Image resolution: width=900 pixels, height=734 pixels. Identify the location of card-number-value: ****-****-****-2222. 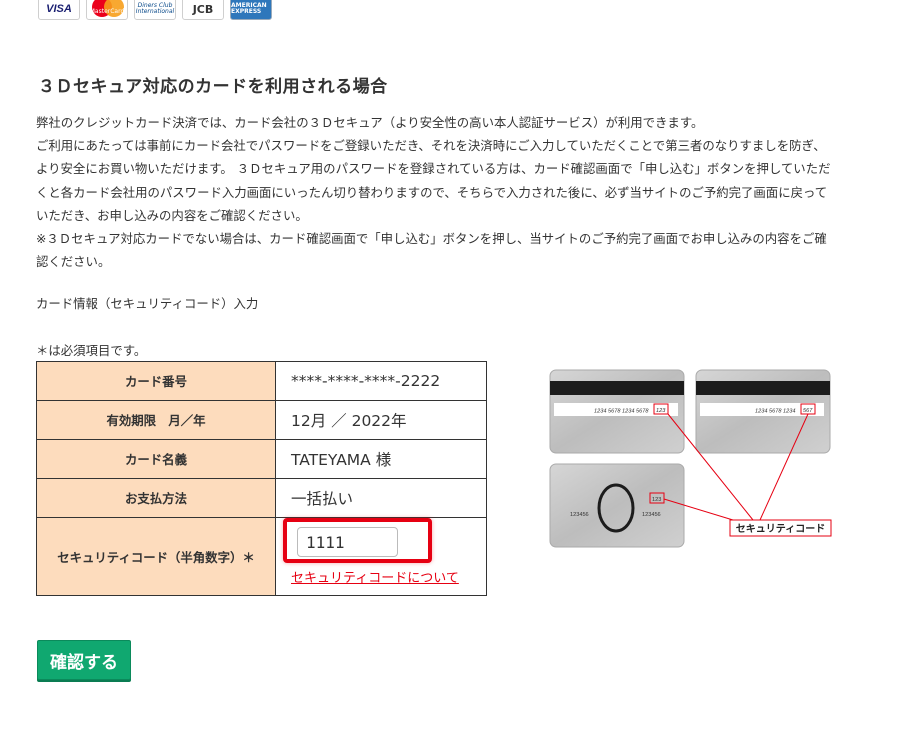
(381, 381).